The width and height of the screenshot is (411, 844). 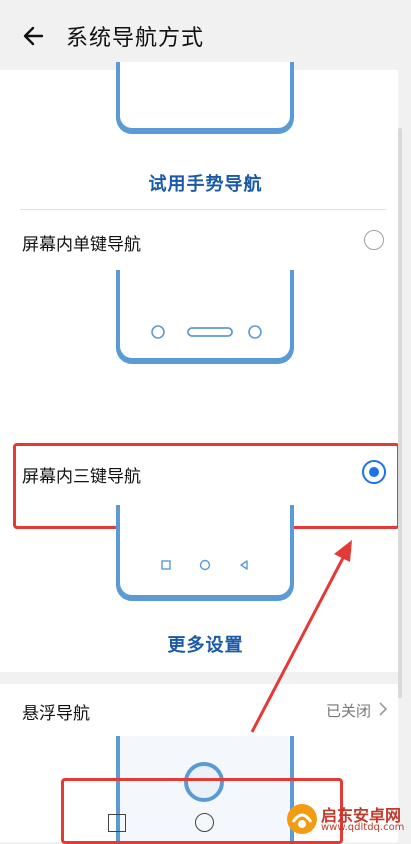 What do you see at coordinates (301, 636) in the screenshot?
I see `annotation-arrow` at bounding box center [301, 636].